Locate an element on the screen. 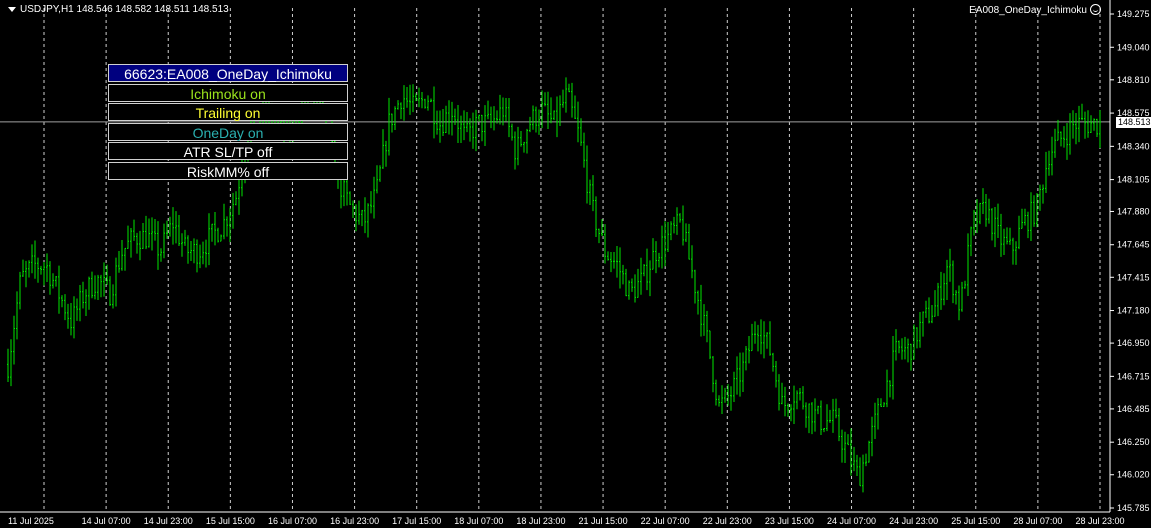  trailing-toggle-button: Trailing on is located at coordinates (228, 112).